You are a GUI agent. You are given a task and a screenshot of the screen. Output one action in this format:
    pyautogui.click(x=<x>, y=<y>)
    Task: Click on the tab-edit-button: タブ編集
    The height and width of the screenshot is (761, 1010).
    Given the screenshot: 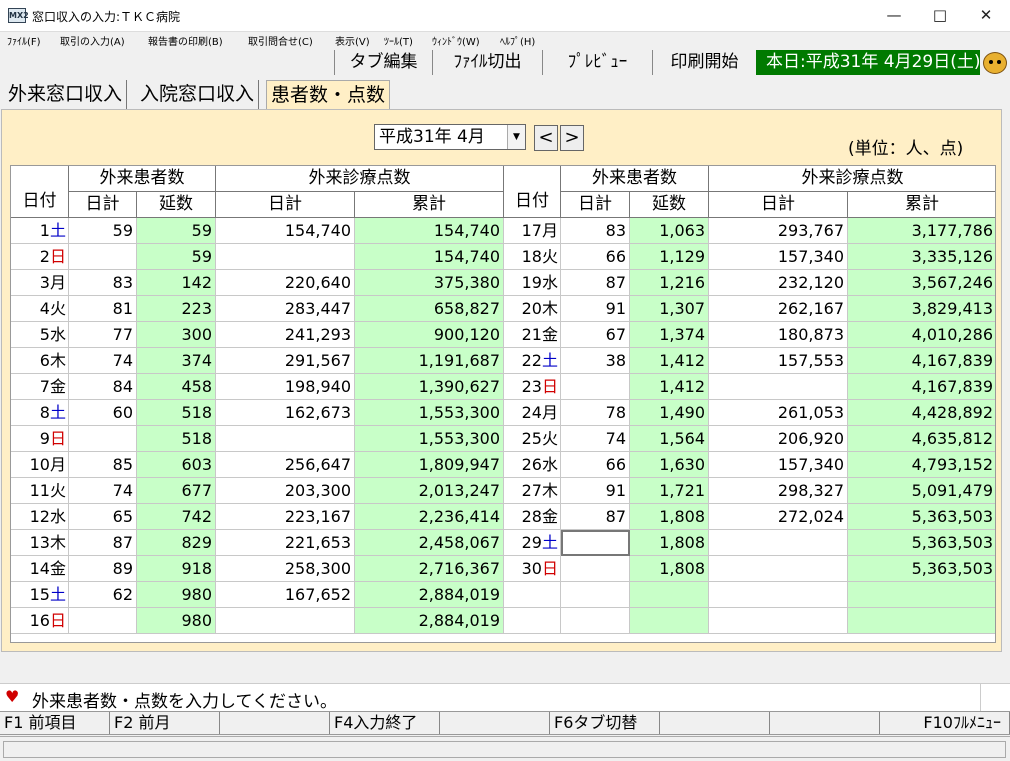 What is the action you would take?
    pyautogui.click(x=383, y=62)
    